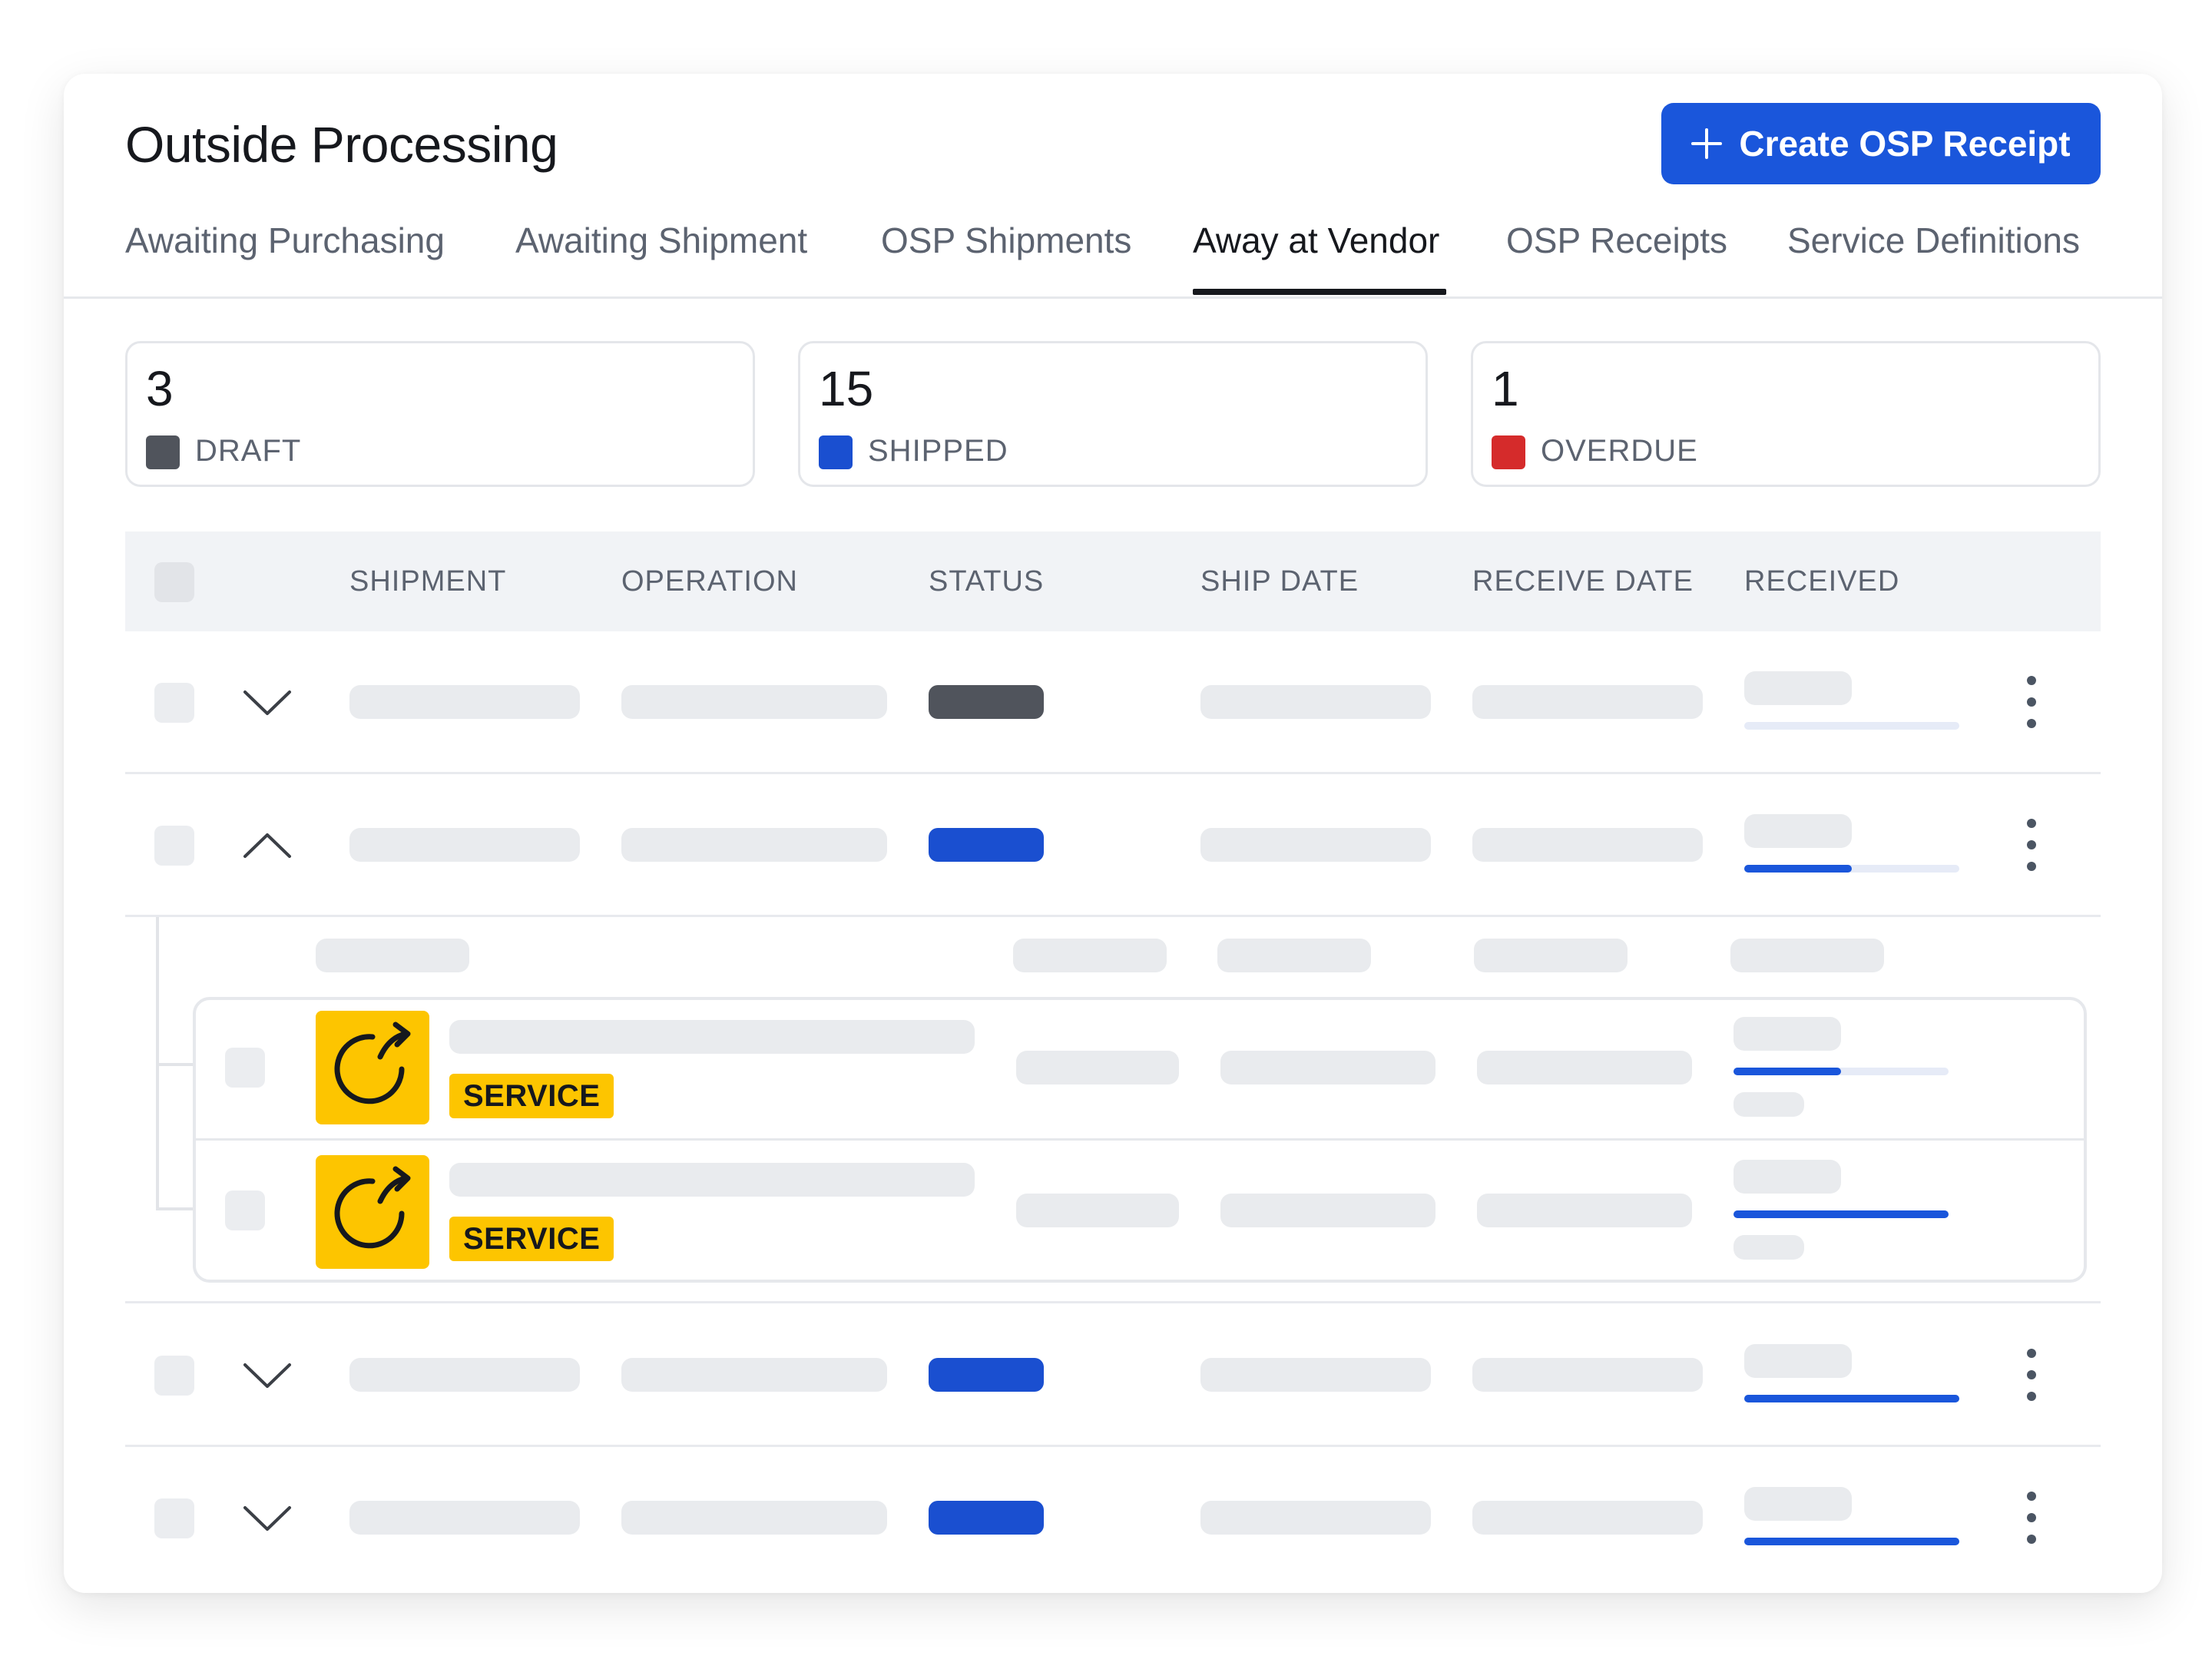 The image size is (2212, 1659). What do you see at coordinates (174, 582) in the screenshot?
I see `select-all-checkbox` at bounding box center [174, 582].